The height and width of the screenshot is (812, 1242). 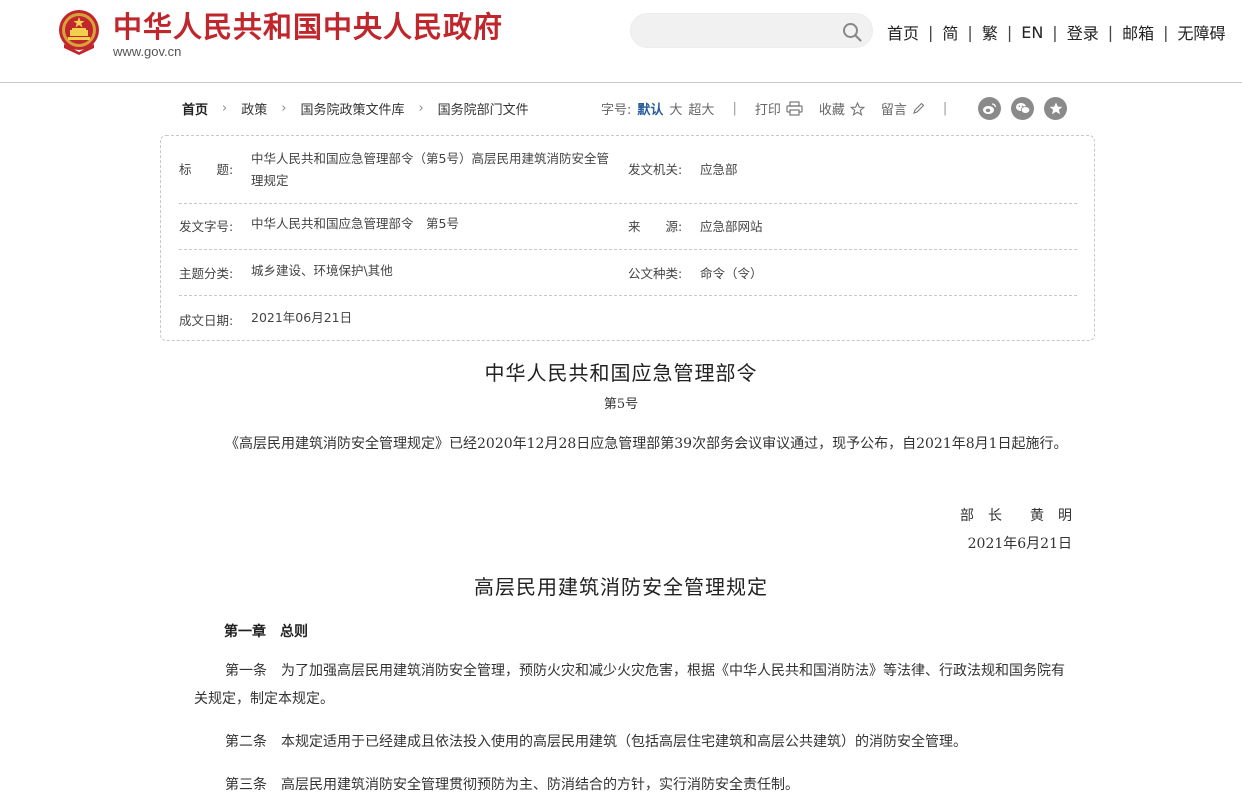 I want to click on nav-login-link: 登录, so click(x=1083, y=32).